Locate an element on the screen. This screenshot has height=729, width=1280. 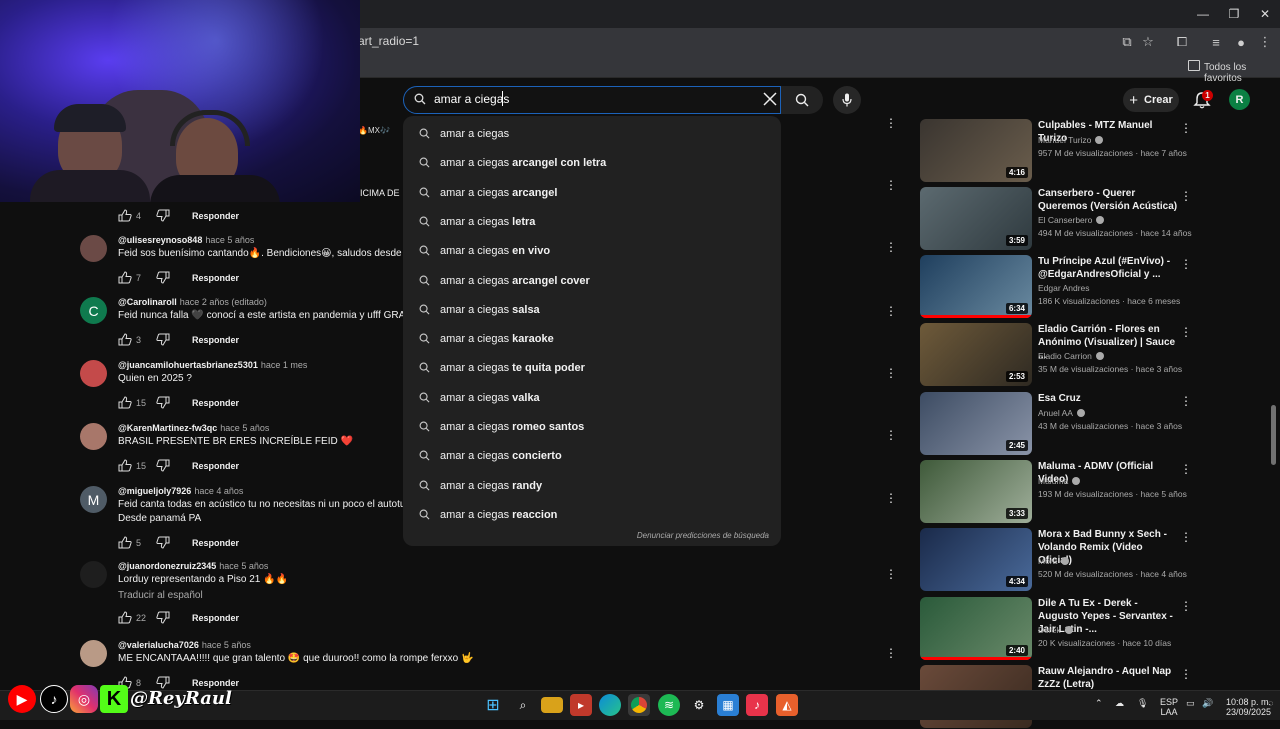
video-channel: Mora is located at coordinates (1054, 561).